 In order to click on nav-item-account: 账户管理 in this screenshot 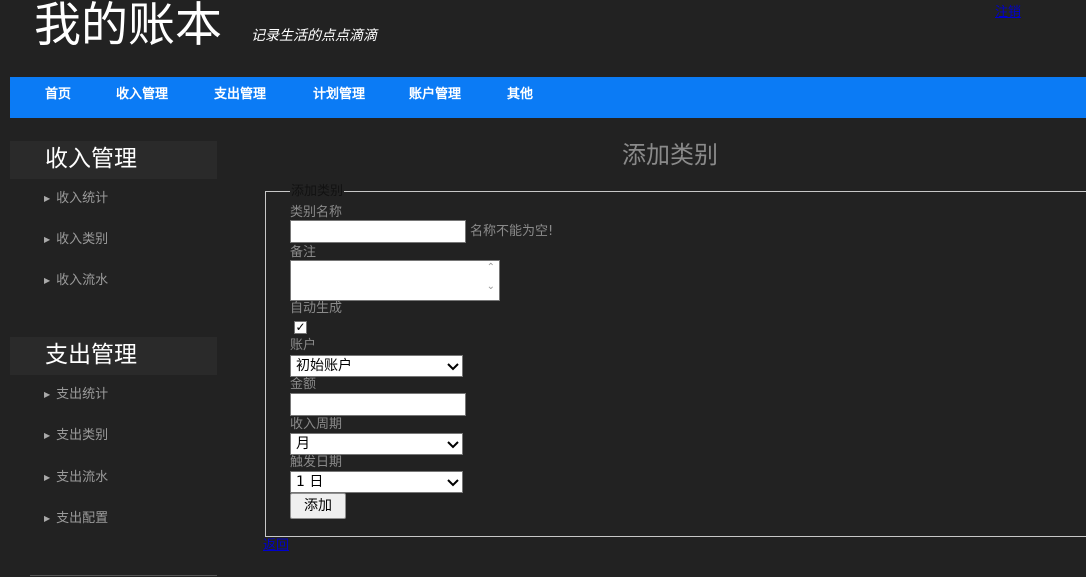, I will do `click(435, 94)`.